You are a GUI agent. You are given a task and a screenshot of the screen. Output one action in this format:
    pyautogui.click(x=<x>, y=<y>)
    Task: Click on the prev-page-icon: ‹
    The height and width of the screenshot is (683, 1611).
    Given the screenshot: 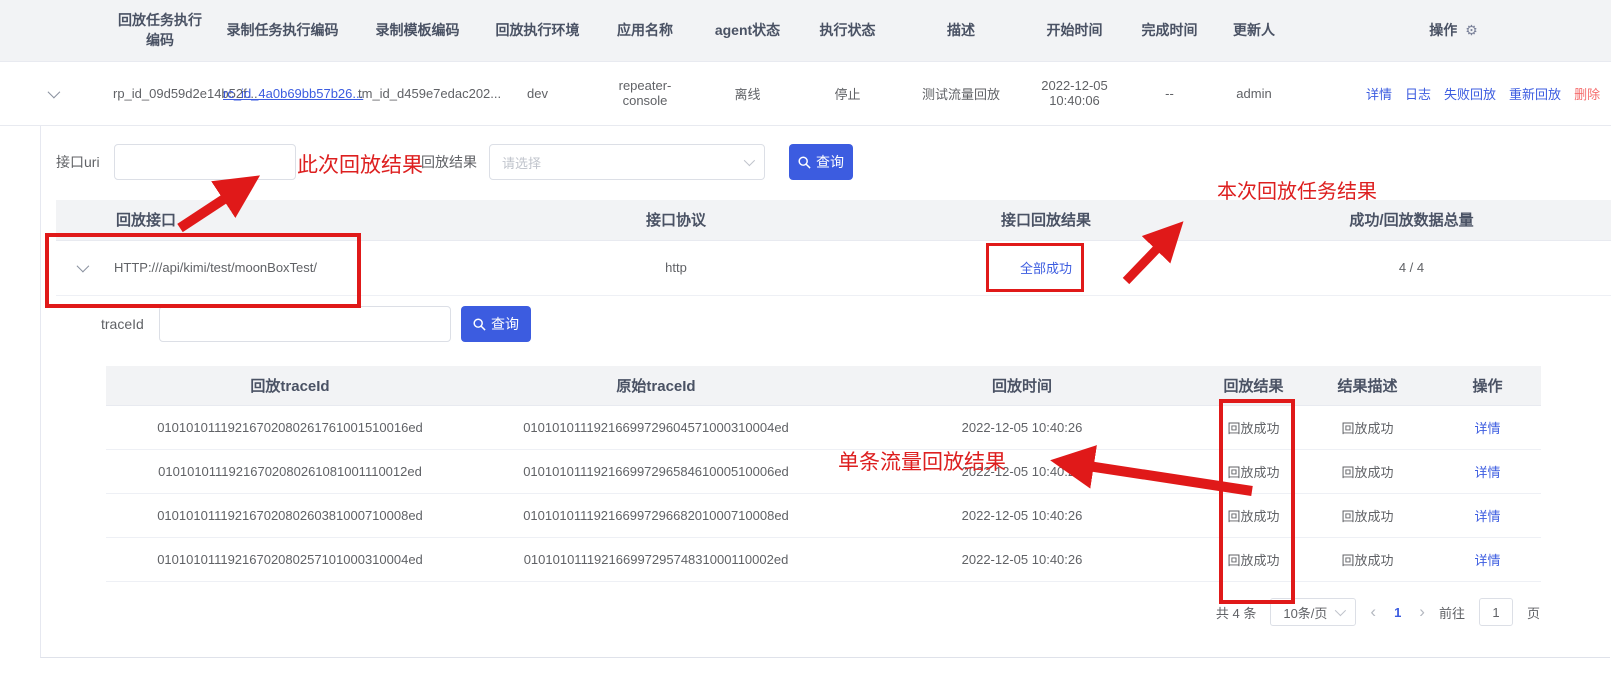 What is the action you would take?
    pyautogui.click(x=1373, y=612)
    